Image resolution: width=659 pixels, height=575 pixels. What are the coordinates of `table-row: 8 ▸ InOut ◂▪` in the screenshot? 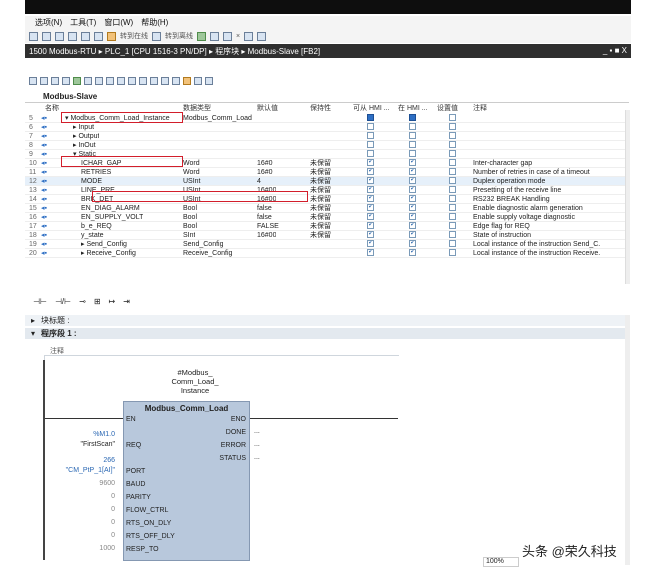 It's located at (325, 145).